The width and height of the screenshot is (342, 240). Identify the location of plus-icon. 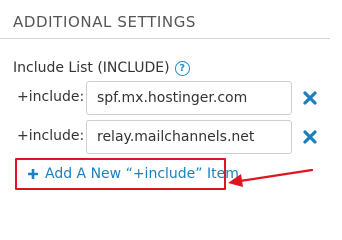
(33, 174).